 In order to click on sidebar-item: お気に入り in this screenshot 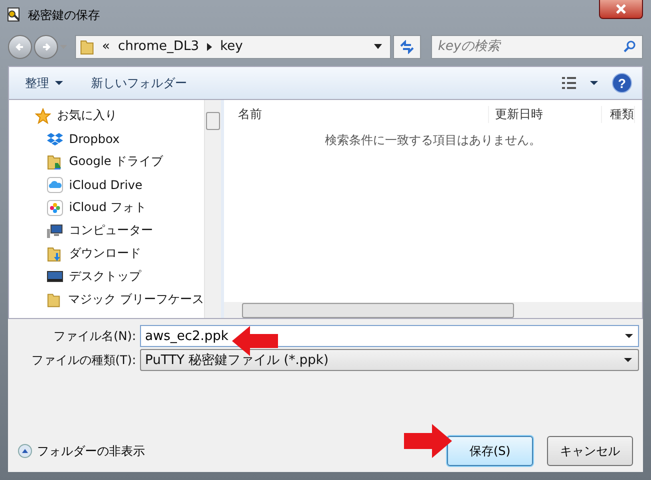, I will do `click(87, 115)`.